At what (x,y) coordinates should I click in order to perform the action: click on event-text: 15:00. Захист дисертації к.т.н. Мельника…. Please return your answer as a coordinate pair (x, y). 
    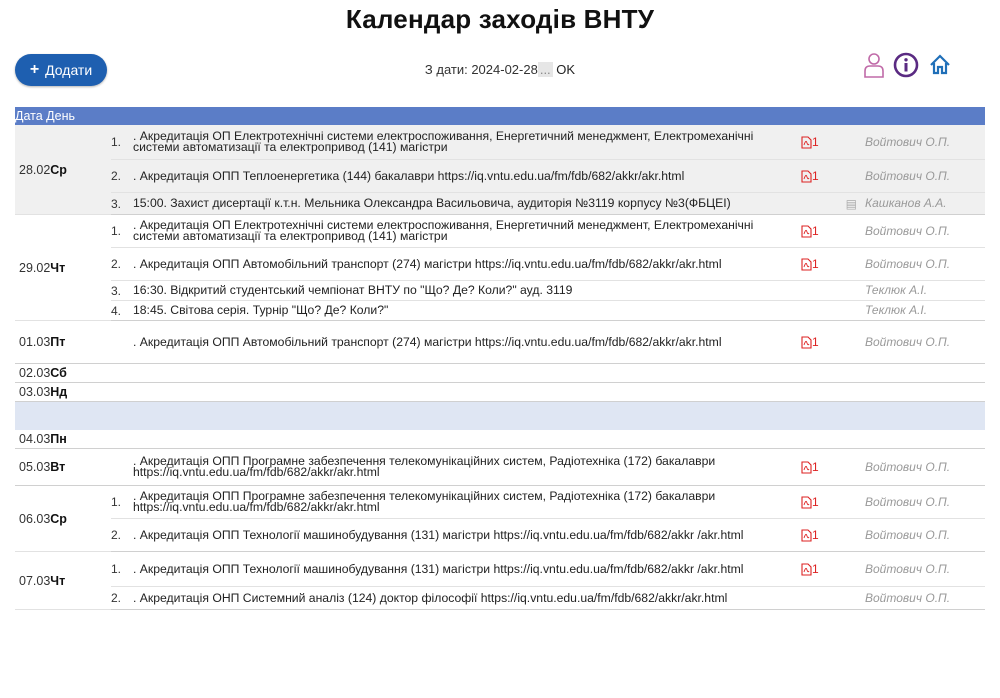
    Looking at the image, I should click on (467, 203).